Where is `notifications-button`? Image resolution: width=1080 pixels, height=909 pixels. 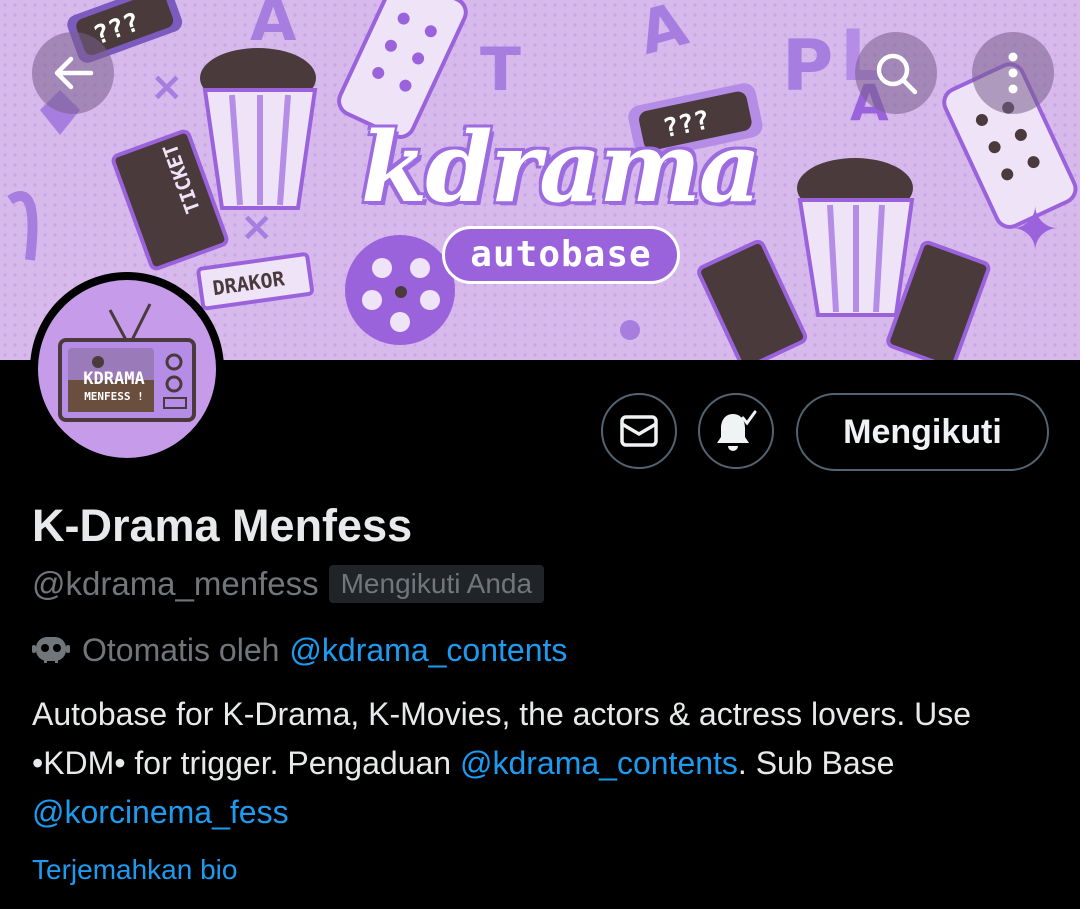
notifications-button is located at coordinates (736, 431).